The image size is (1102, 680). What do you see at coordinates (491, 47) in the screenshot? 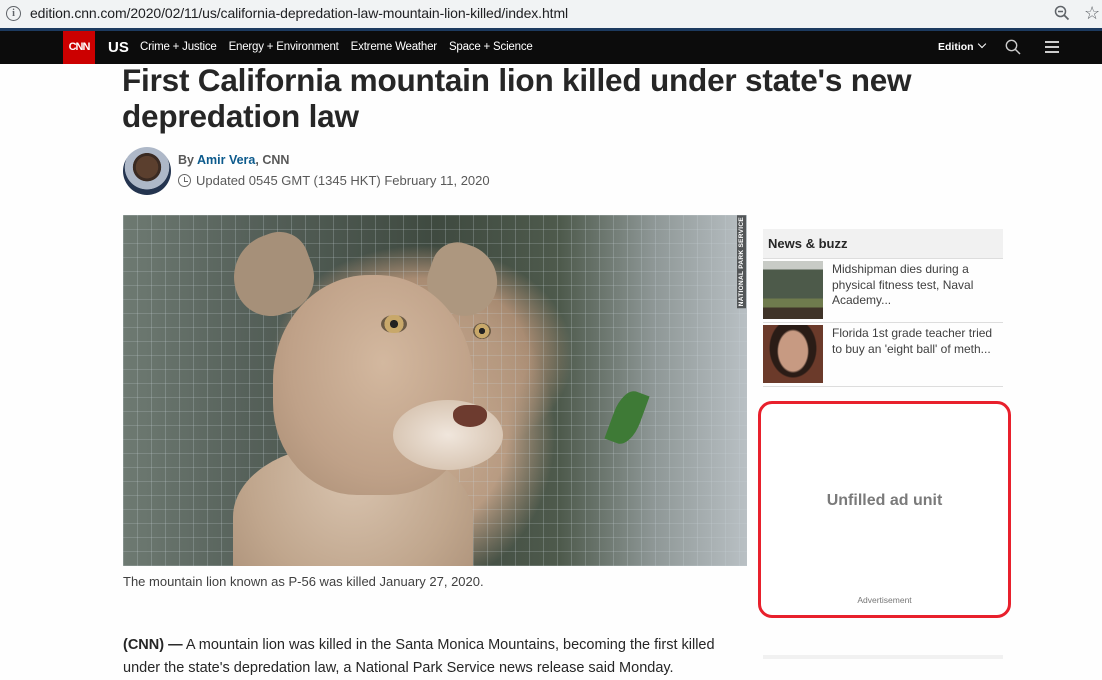
I see `nav-link-space-science: Space + Science` at bounding box center [491, 47].